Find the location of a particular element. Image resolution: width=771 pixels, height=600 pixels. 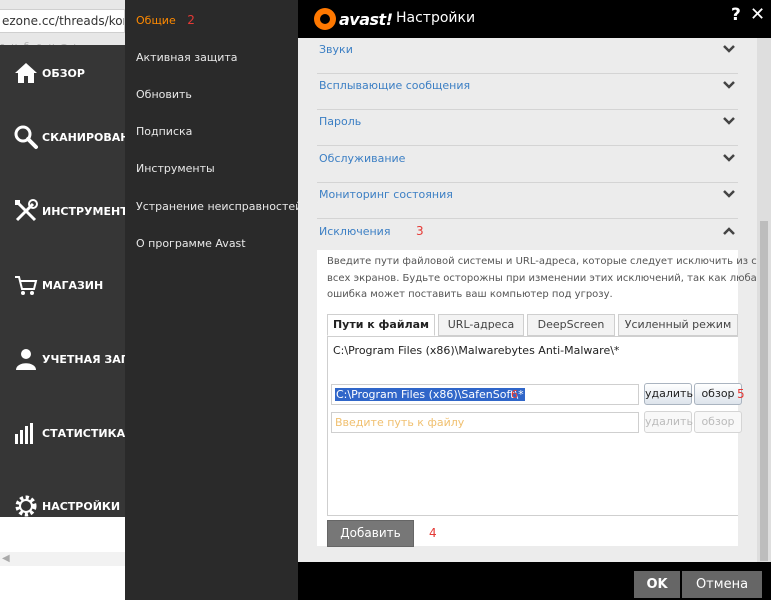

annotation-mark: 2 is located at coordinates (191, 20).